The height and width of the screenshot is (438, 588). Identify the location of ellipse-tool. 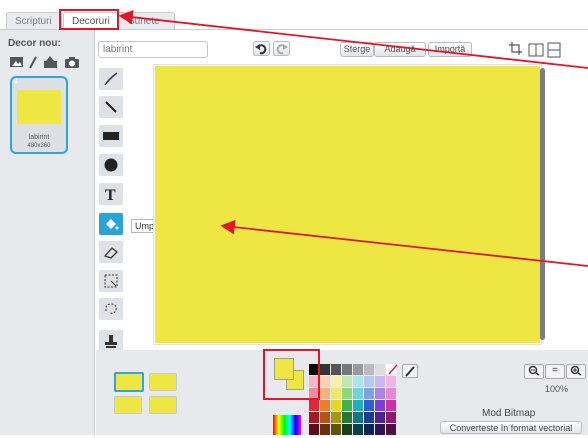
(111, 165).